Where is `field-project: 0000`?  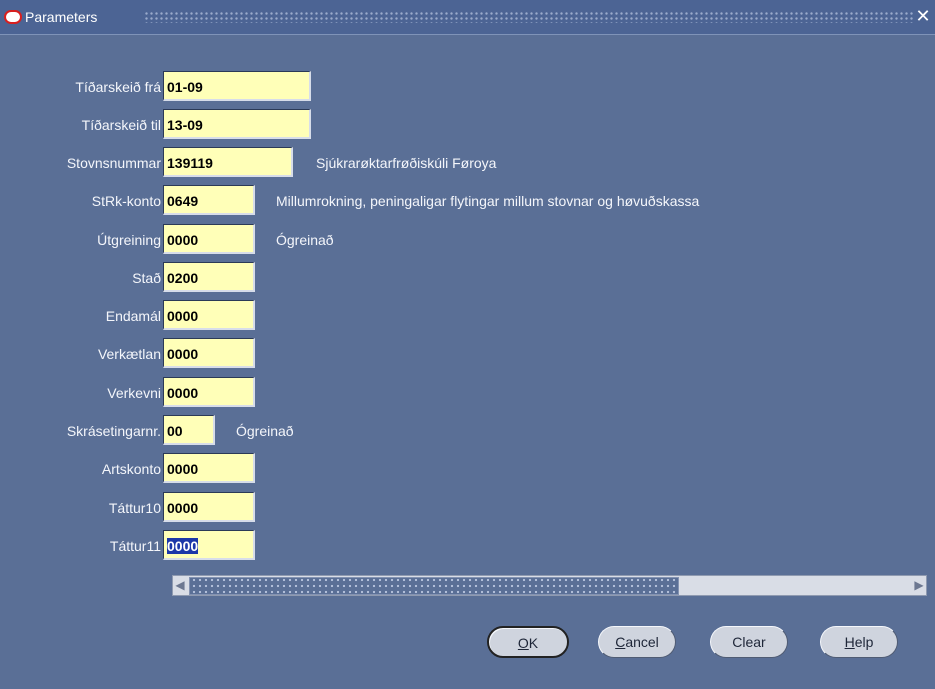 field-project: 0000 is located at coordinates (209, 353).